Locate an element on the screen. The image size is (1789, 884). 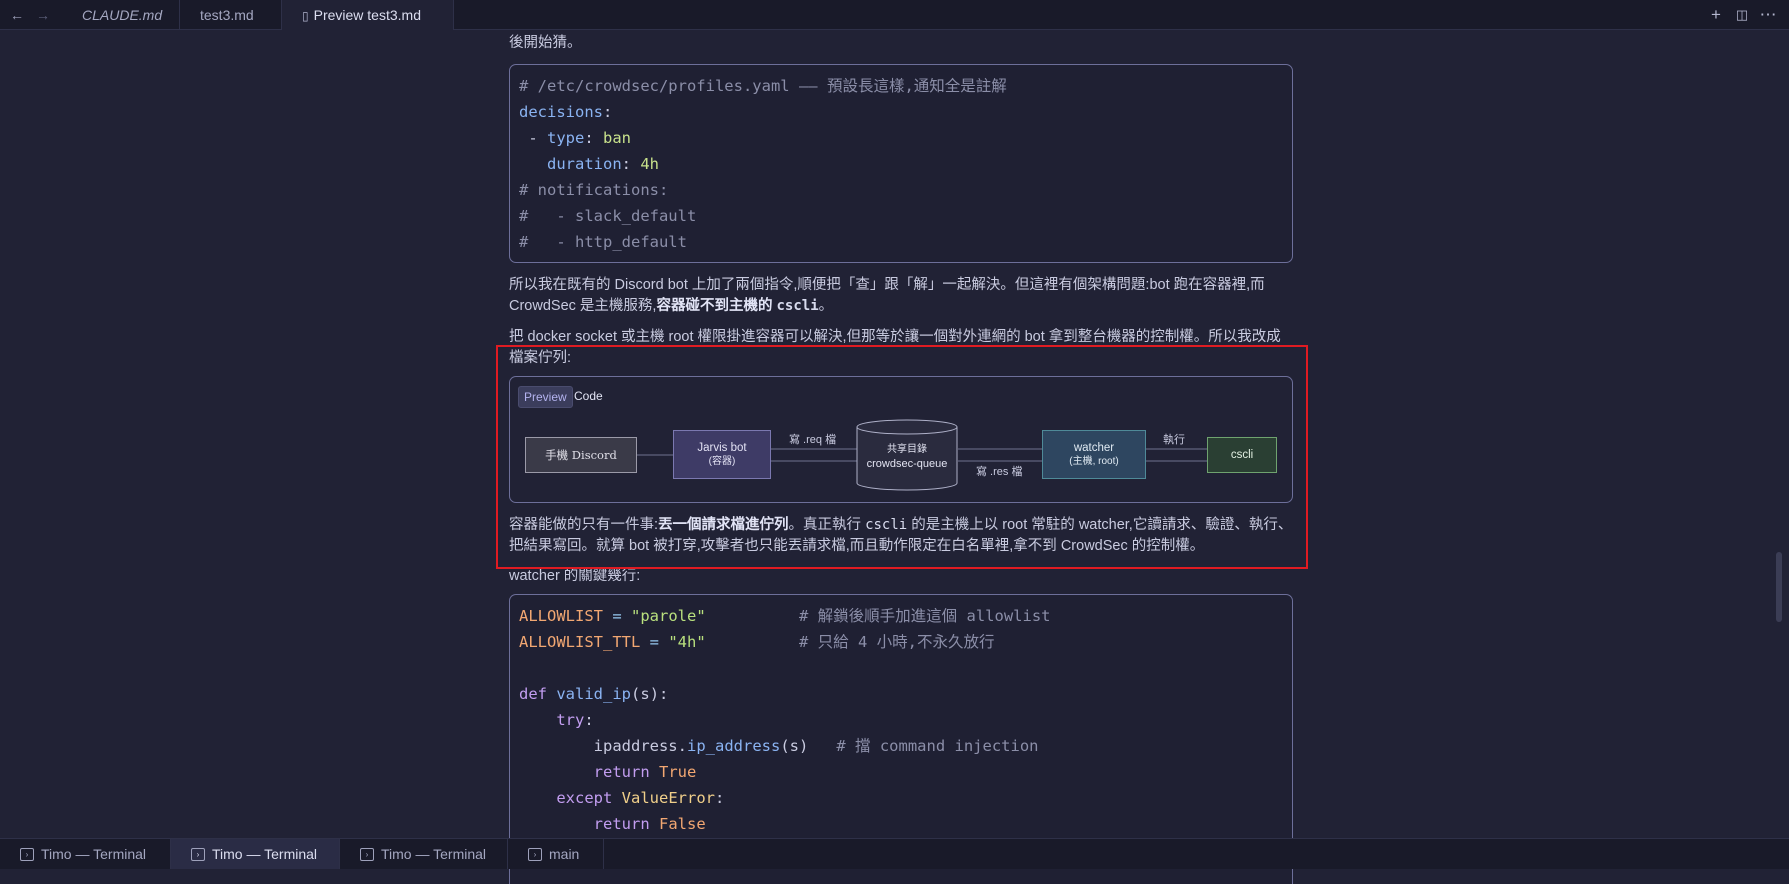
tab-test3-md: test3.md is located at coordinates (231, 15).